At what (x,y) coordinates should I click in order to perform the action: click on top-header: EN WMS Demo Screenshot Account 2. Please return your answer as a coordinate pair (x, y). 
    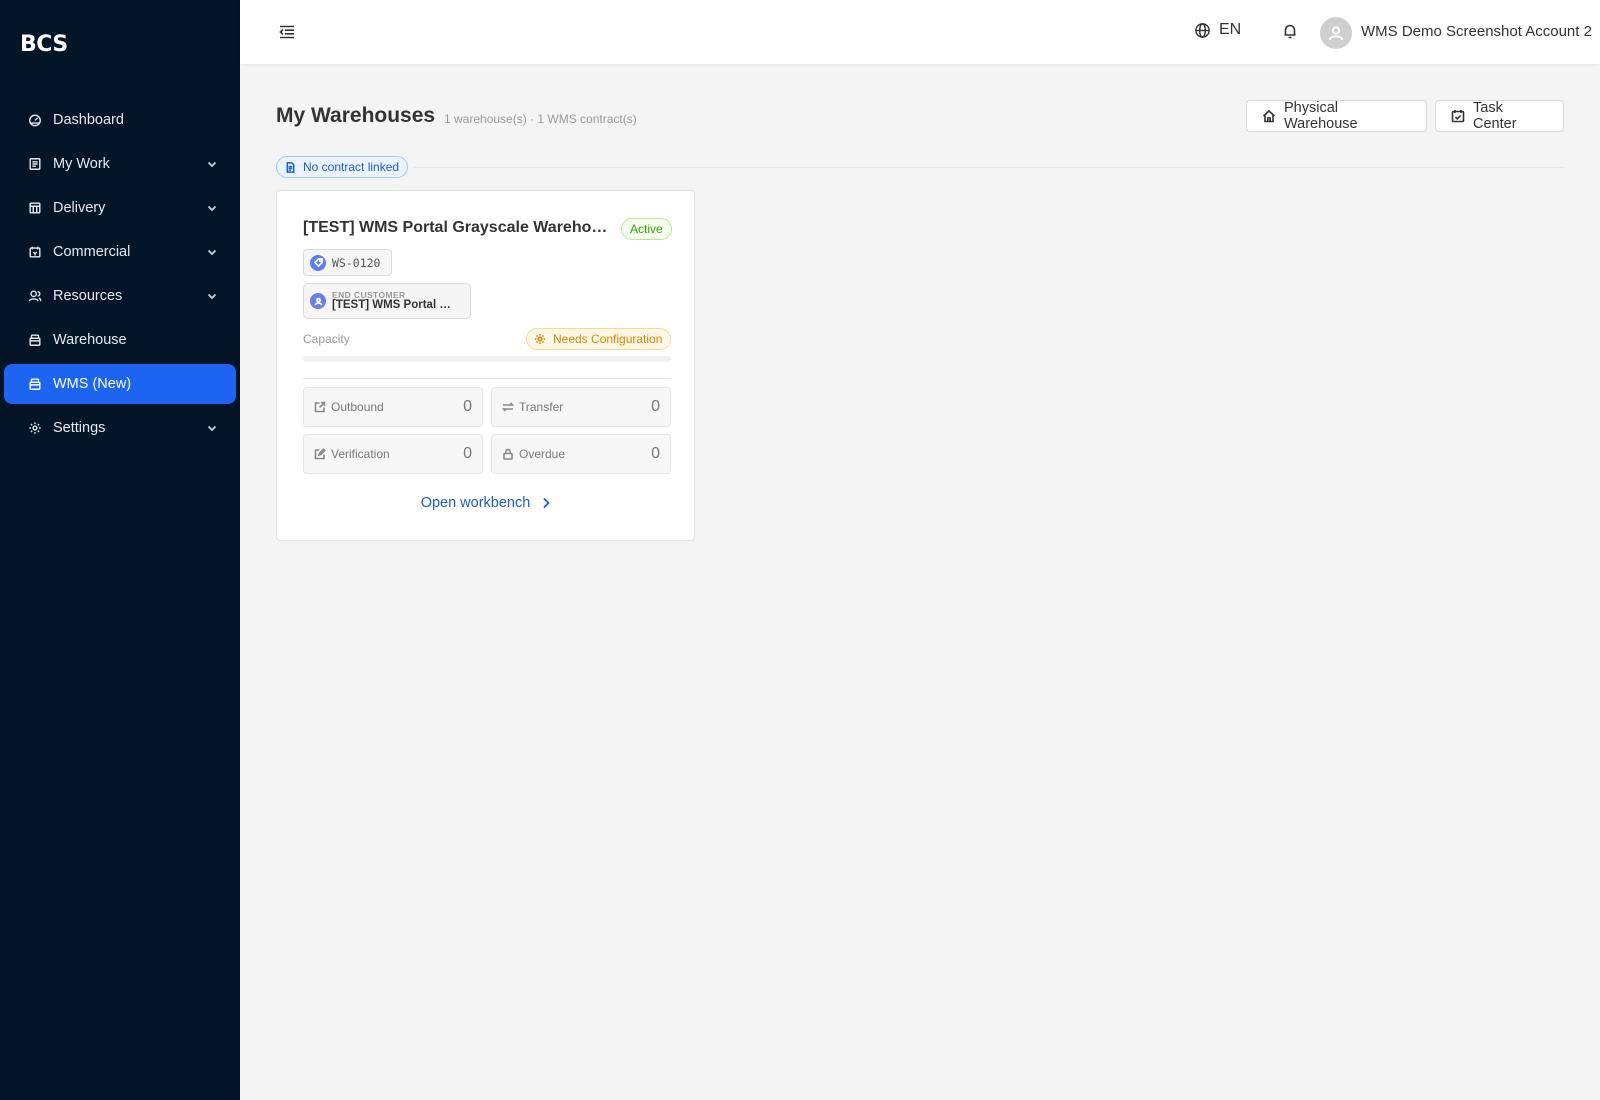
    Looking at the image, I should click on (920, 32).